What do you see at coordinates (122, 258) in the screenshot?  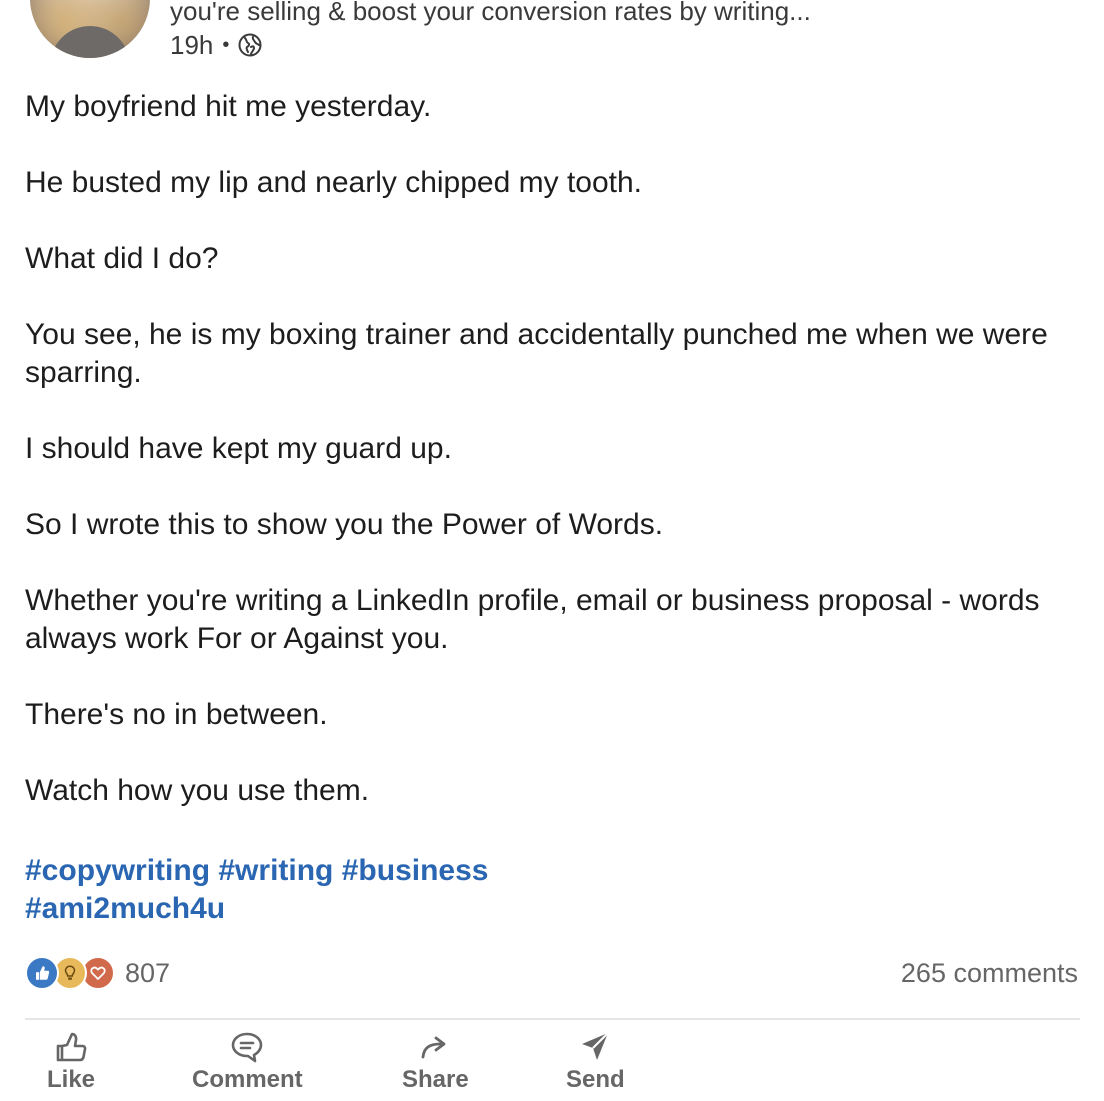 I see `post-paragraph: What did I do?` at bounding box center [122, 258].